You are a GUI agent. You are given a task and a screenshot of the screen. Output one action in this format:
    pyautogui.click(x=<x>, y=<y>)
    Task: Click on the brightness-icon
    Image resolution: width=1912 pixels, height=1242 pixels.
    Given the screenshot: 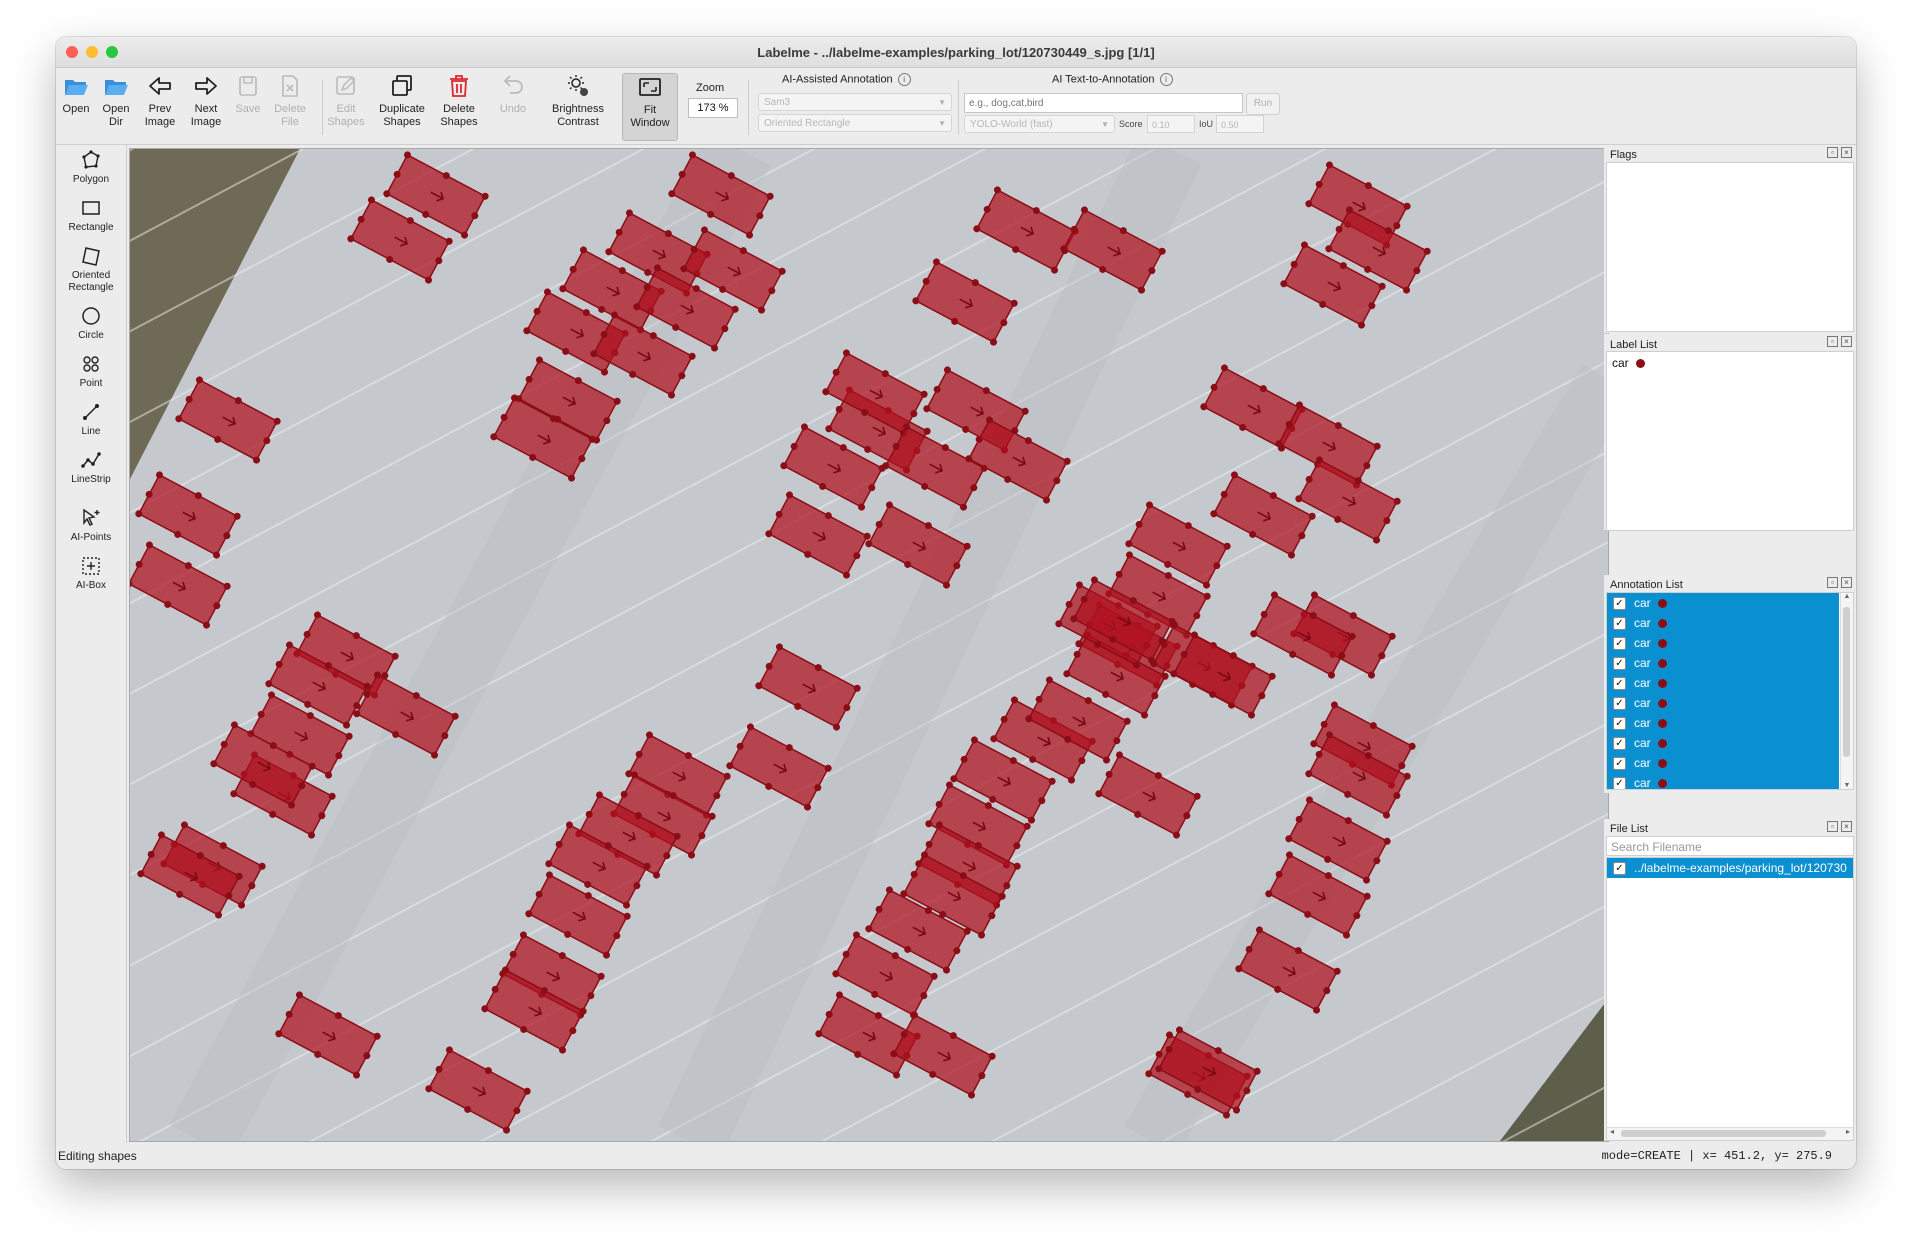 What is the action you would take?
    pyautogui.click(x=578, y=85)
    